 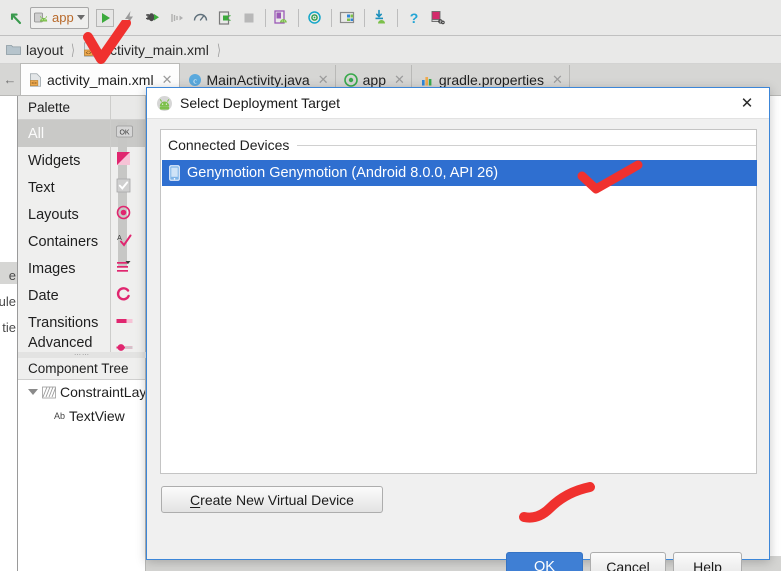 What do you see at coordinates (195, 499) in the screenshot?
I see `mnemonic-letter: C` at bounding box center [195, 499].